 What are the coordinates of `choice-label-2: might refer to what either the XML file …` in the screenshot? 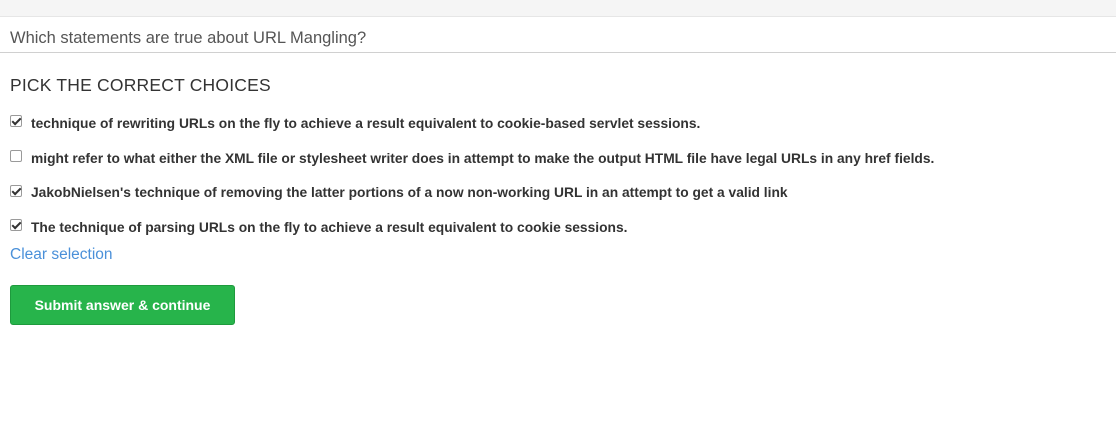 It's located at (483, 158).